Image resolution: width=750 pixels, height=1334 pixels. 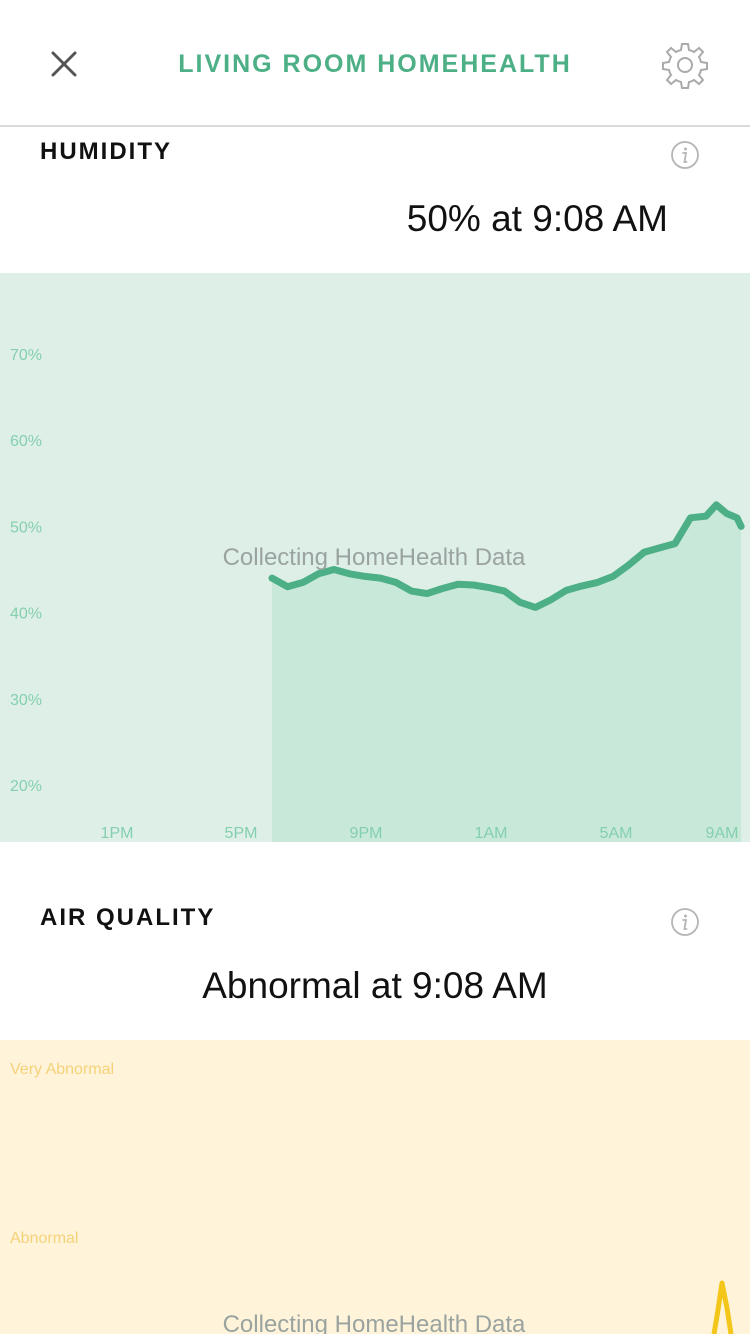 What do you see at coordinates (491, 833) in the screenshot?
I see `humidity-x-tick-label: 1AM` at bounding box center [491, 833].